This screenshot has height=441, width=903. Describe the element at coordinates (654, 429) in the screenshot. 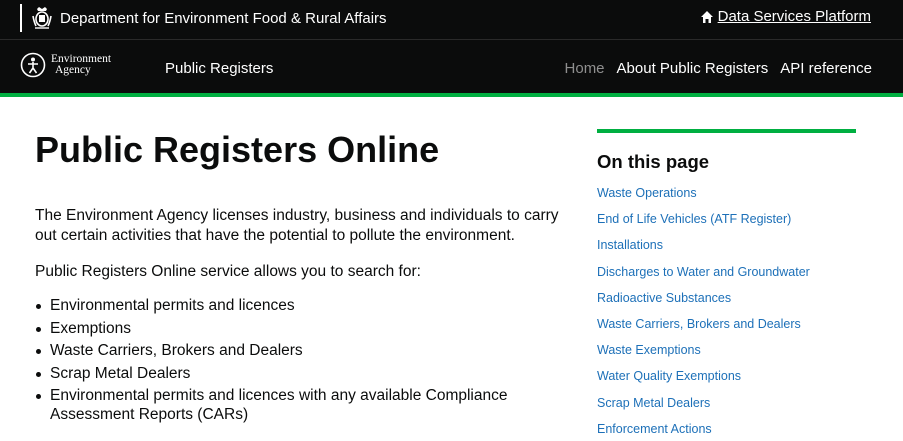

I see `link-enforcement-actions: Enforcement Actions` at that location.